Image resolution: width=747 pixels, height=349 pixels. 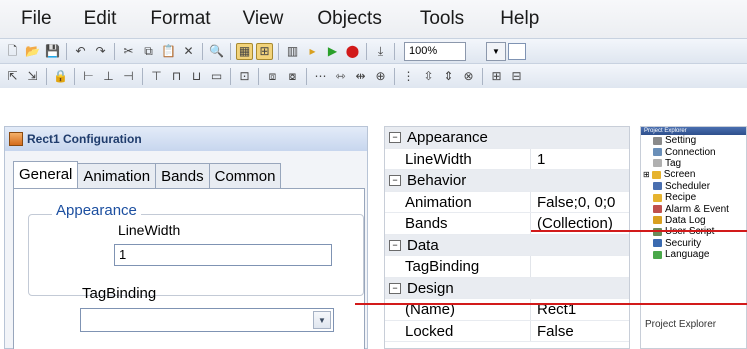 What do you see at coordinates (207, 320) in the screenshot?
I see `tagbinding-select: ▼` at bounding box center [207, 320].